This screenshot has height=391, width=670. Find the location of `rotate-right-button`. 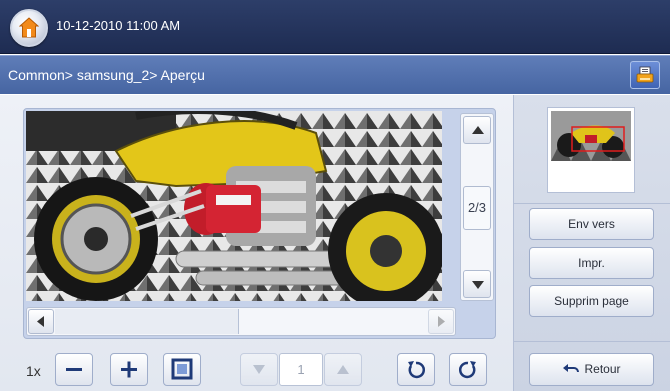

rotate-right-button is located at coordinates (468, 369).